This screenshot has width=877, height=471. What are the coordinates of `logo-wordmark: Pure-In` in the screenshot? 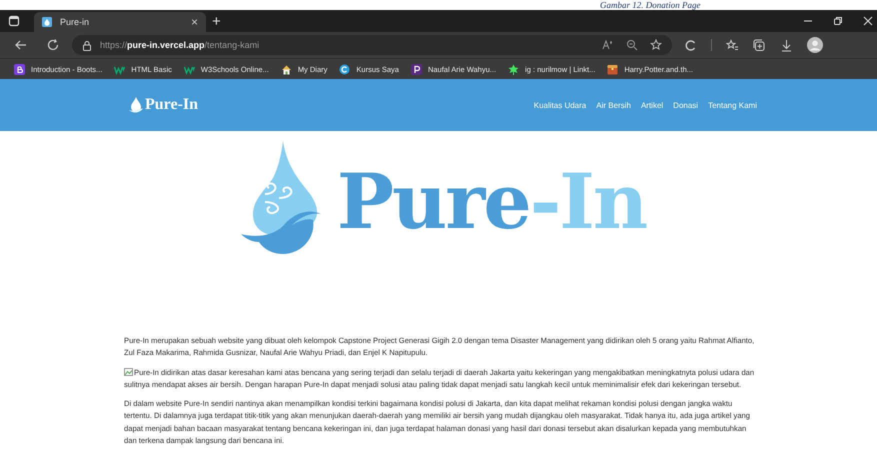 It's located at (491, 202).